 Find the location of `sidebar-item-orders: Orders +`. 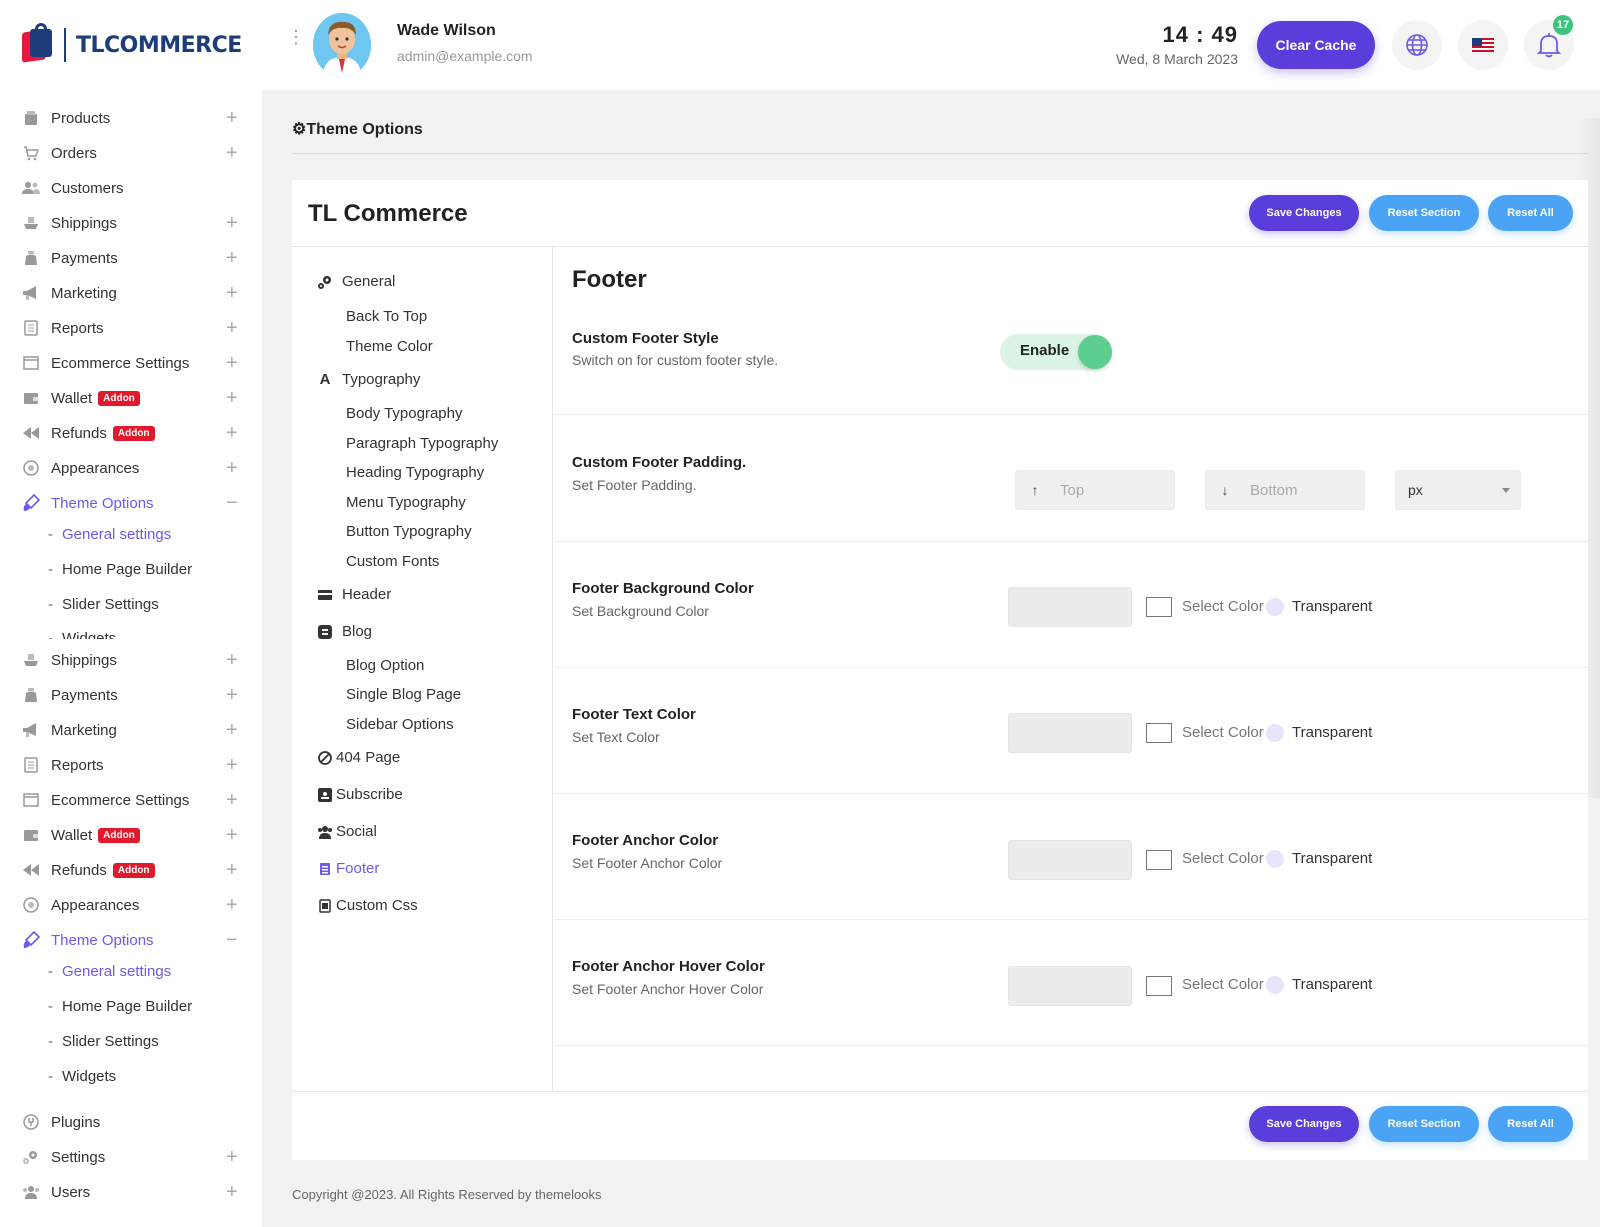

sidebar-item-orders: Orders + is located at coordinates (131, 153).